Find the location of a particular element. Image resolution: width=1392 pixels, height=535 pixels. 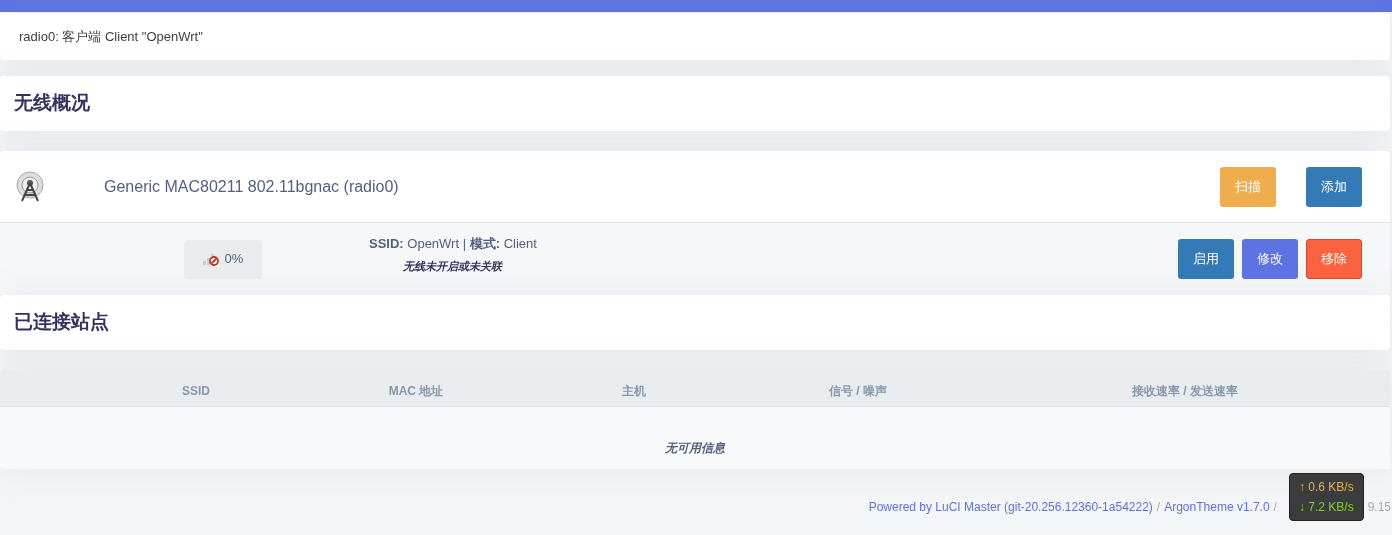

action-button: 启用 is located at coordinates (1206, 259).